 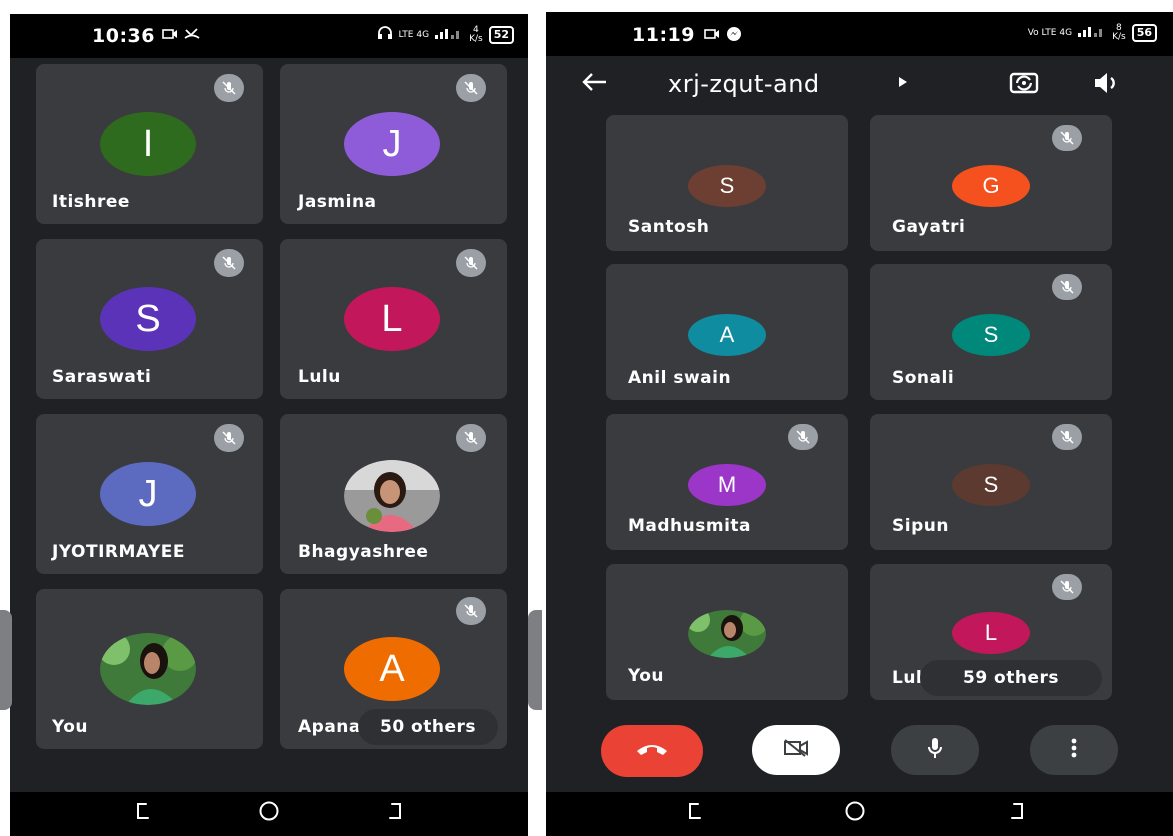 I want to click on more-options-button, so click(x=1074, y=750).